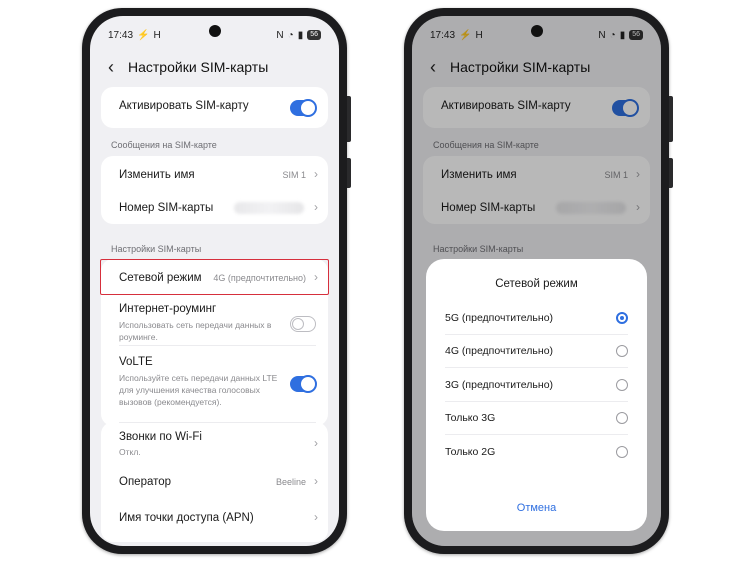  What do you see at coordinates (198, 378) in the screenshot?
I see `volte-desc-1: Используйте сеть передачи данных LTE` at bounding box center [198, 378].